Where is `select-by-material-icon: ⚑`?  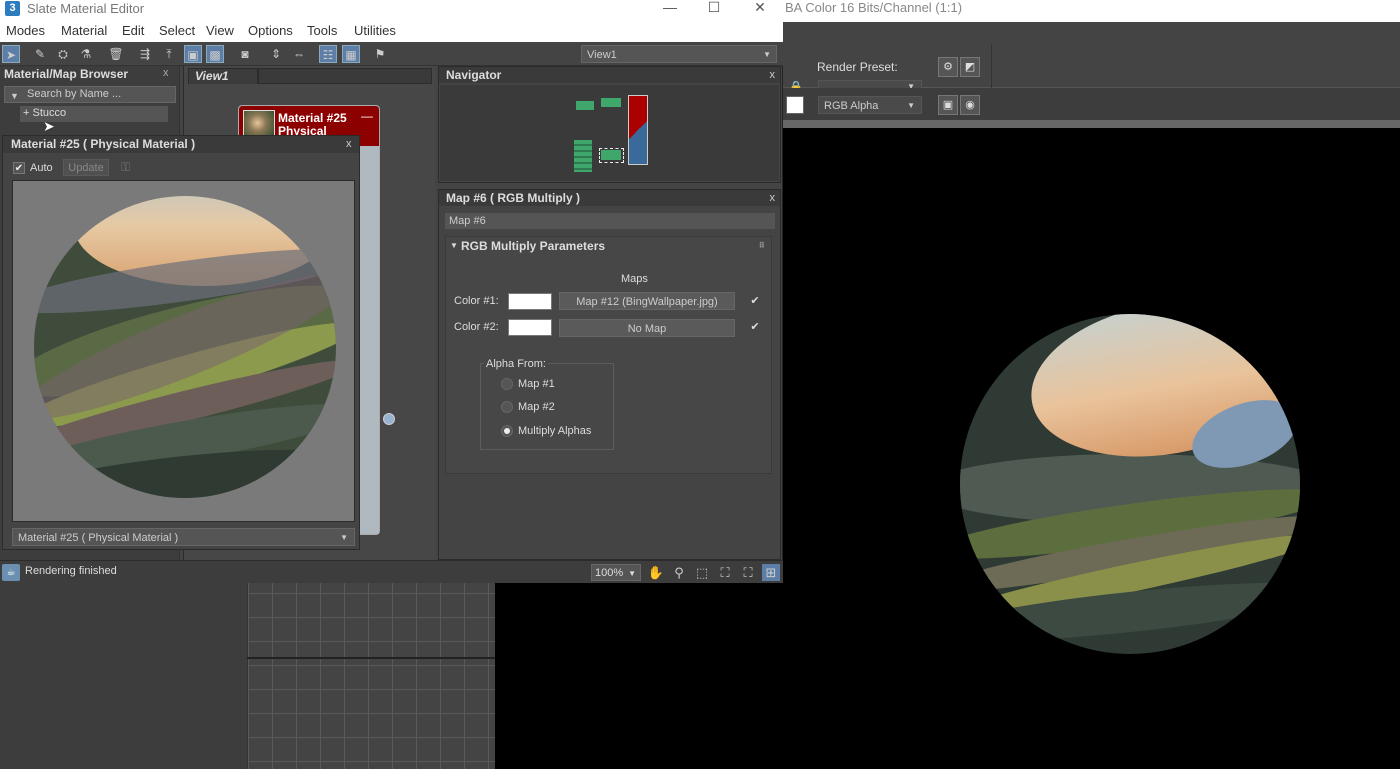 select-by-material-icon: ⚑ is located at coordinates (380, 54).